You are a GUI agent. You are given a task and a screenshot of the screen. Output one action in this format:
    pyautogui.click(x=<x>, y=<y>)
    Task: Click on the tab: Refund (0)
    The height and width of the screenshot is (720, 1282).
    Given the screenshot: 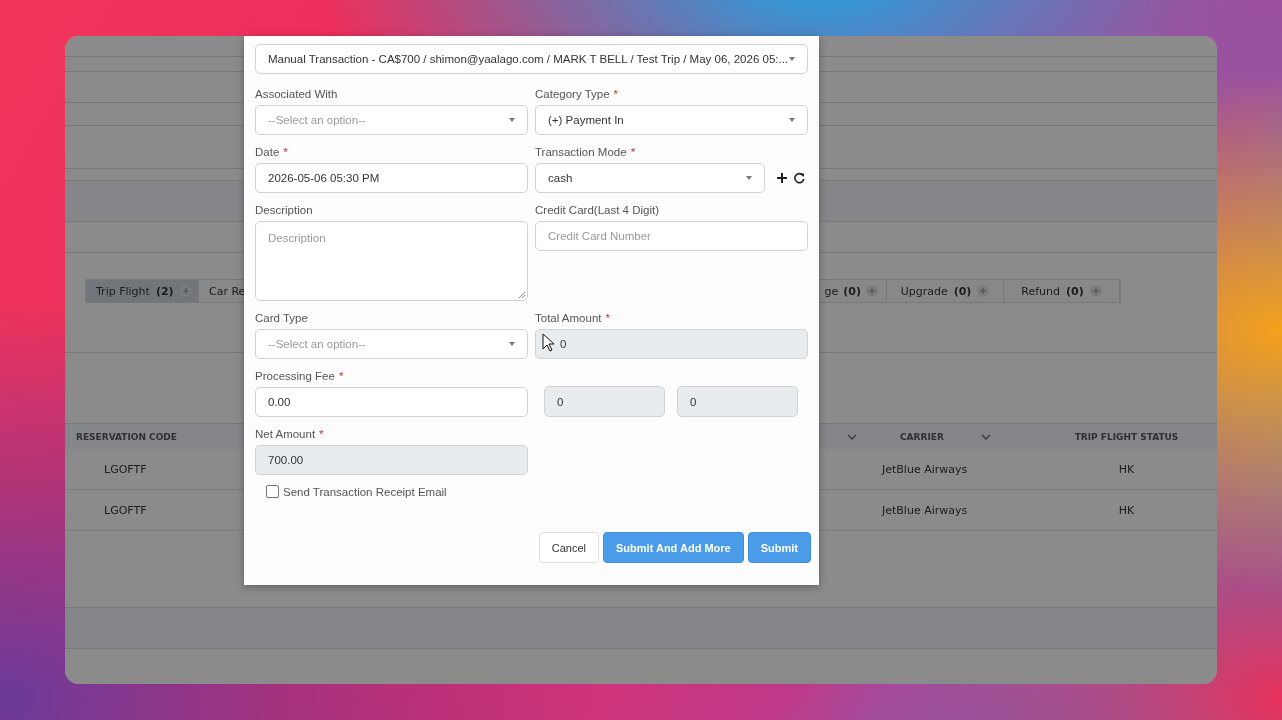 What is the action you would take?
    pyautogui.click(x=1062, y=291)
    